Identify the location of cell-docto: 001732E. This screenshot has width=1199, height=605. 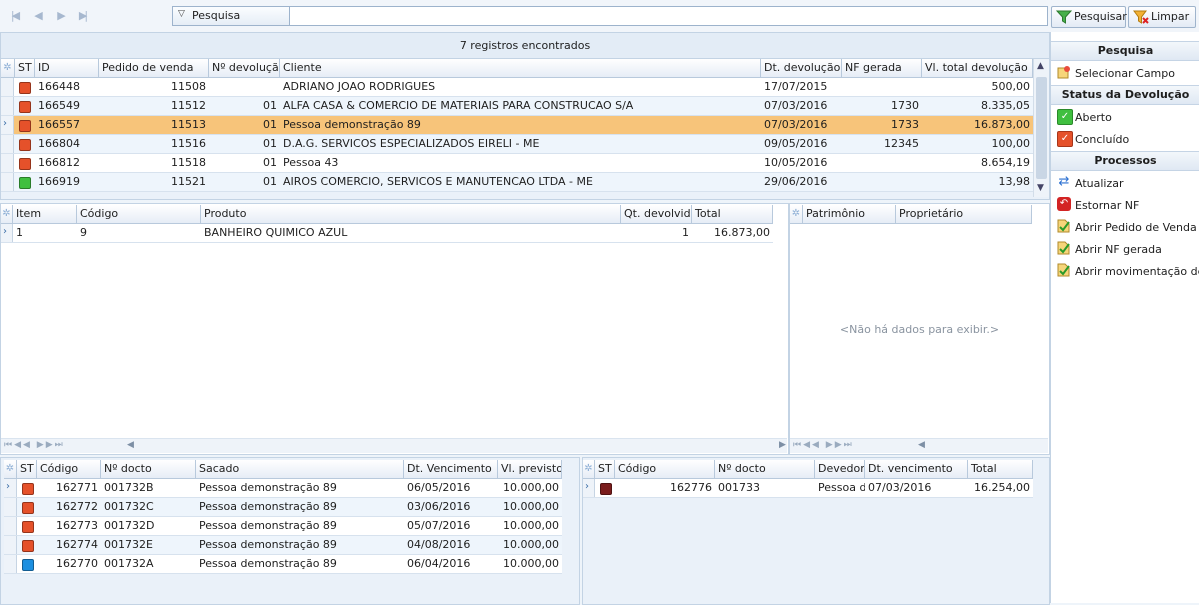
(128, 544).